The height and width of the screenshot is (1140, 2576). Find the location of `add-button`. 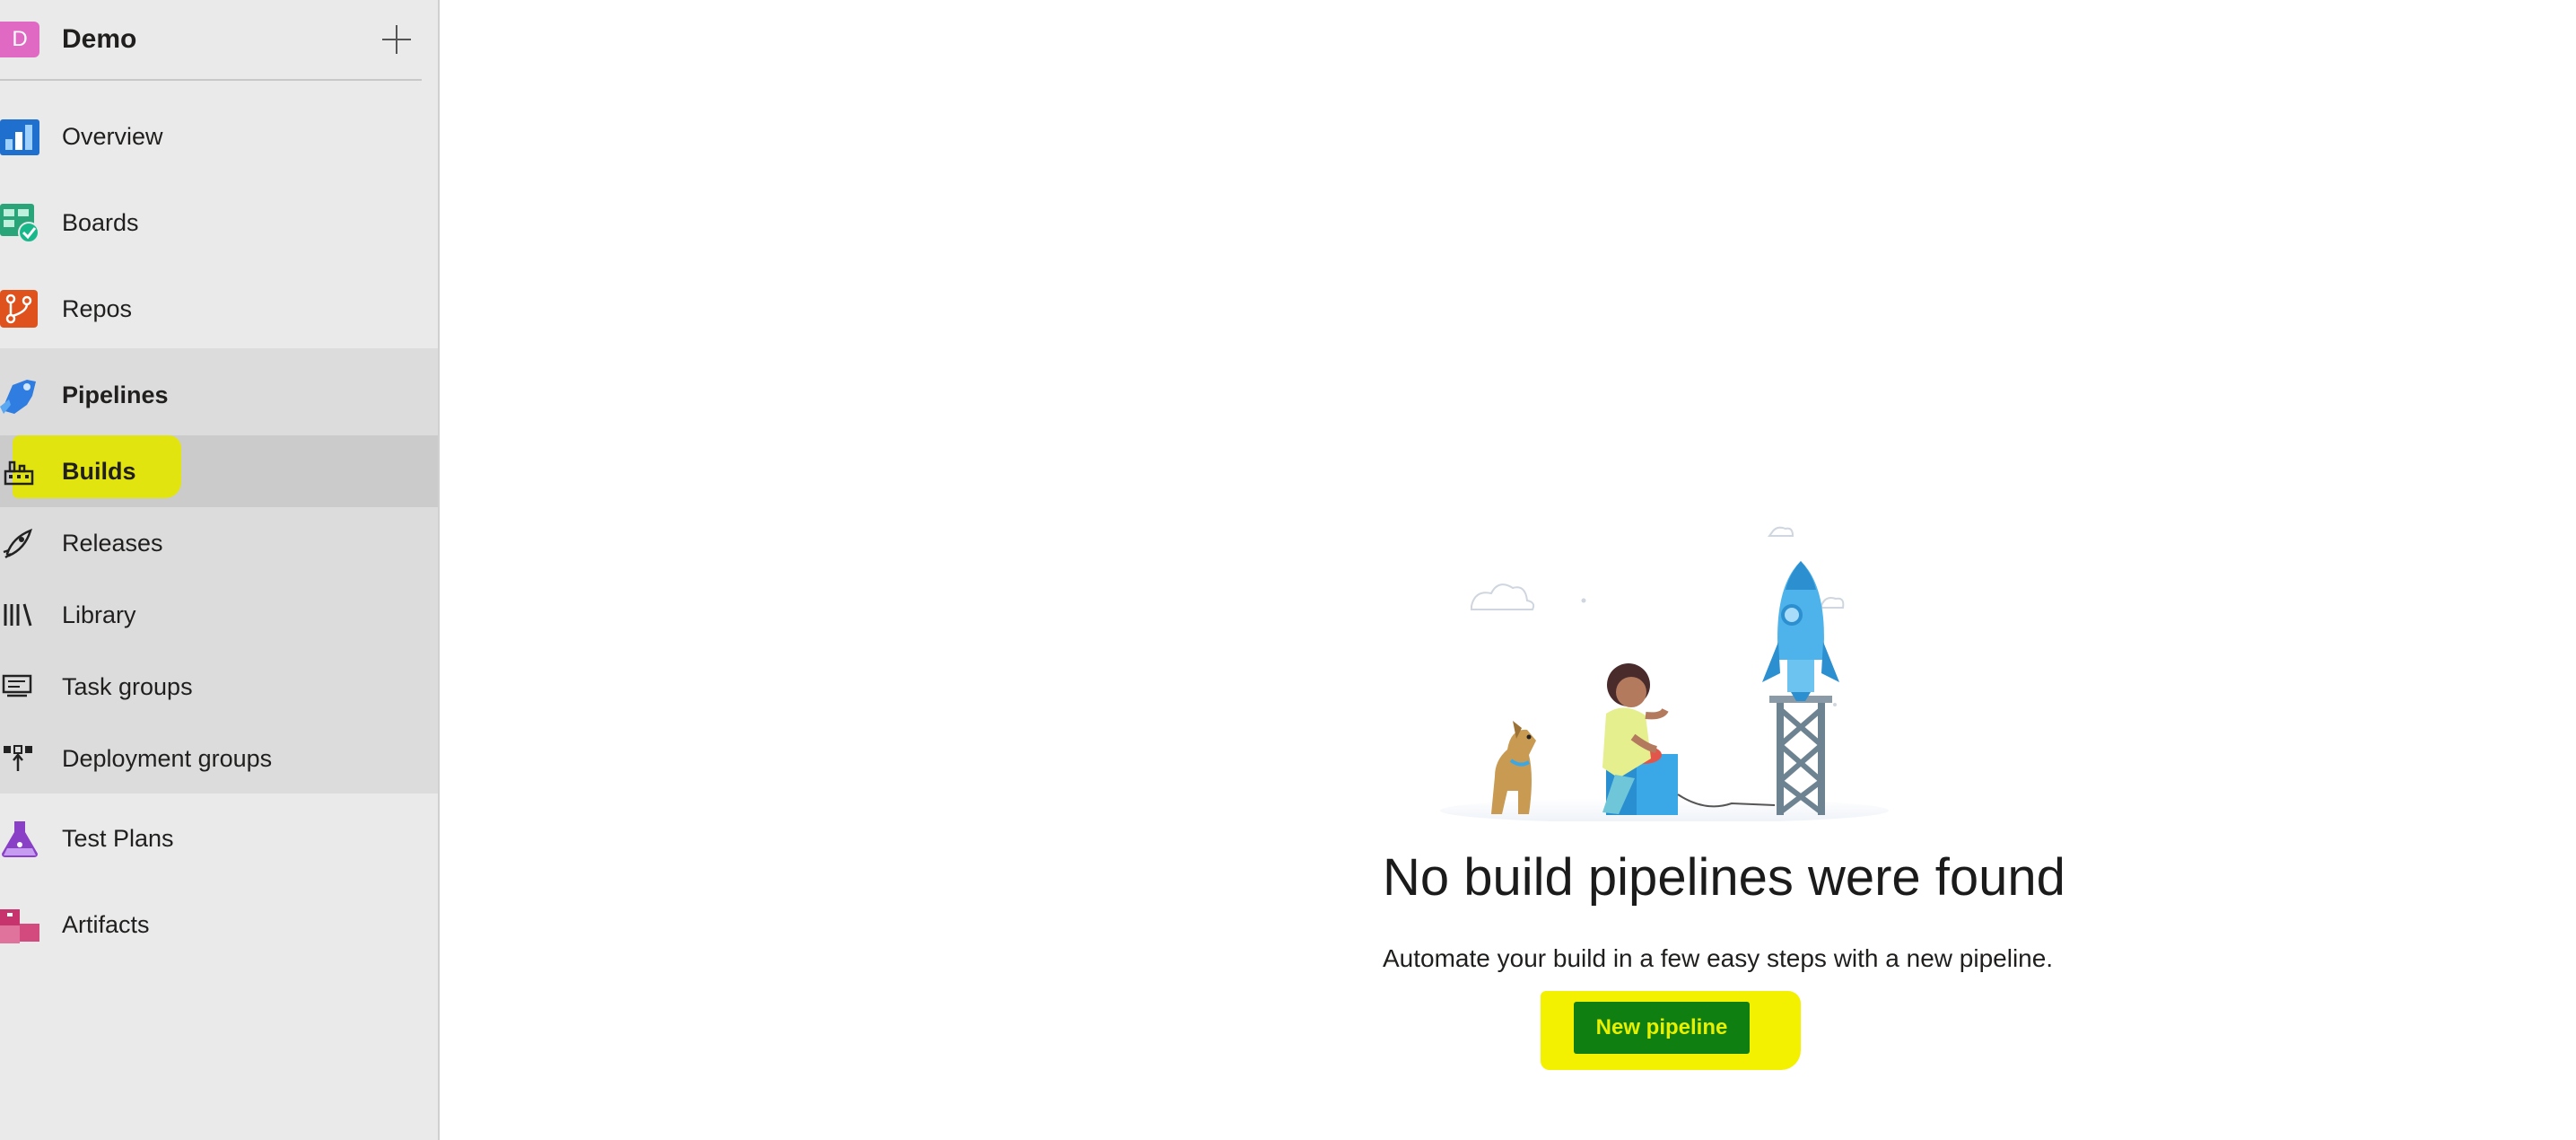

add-button is located at coordinates (396, 39).